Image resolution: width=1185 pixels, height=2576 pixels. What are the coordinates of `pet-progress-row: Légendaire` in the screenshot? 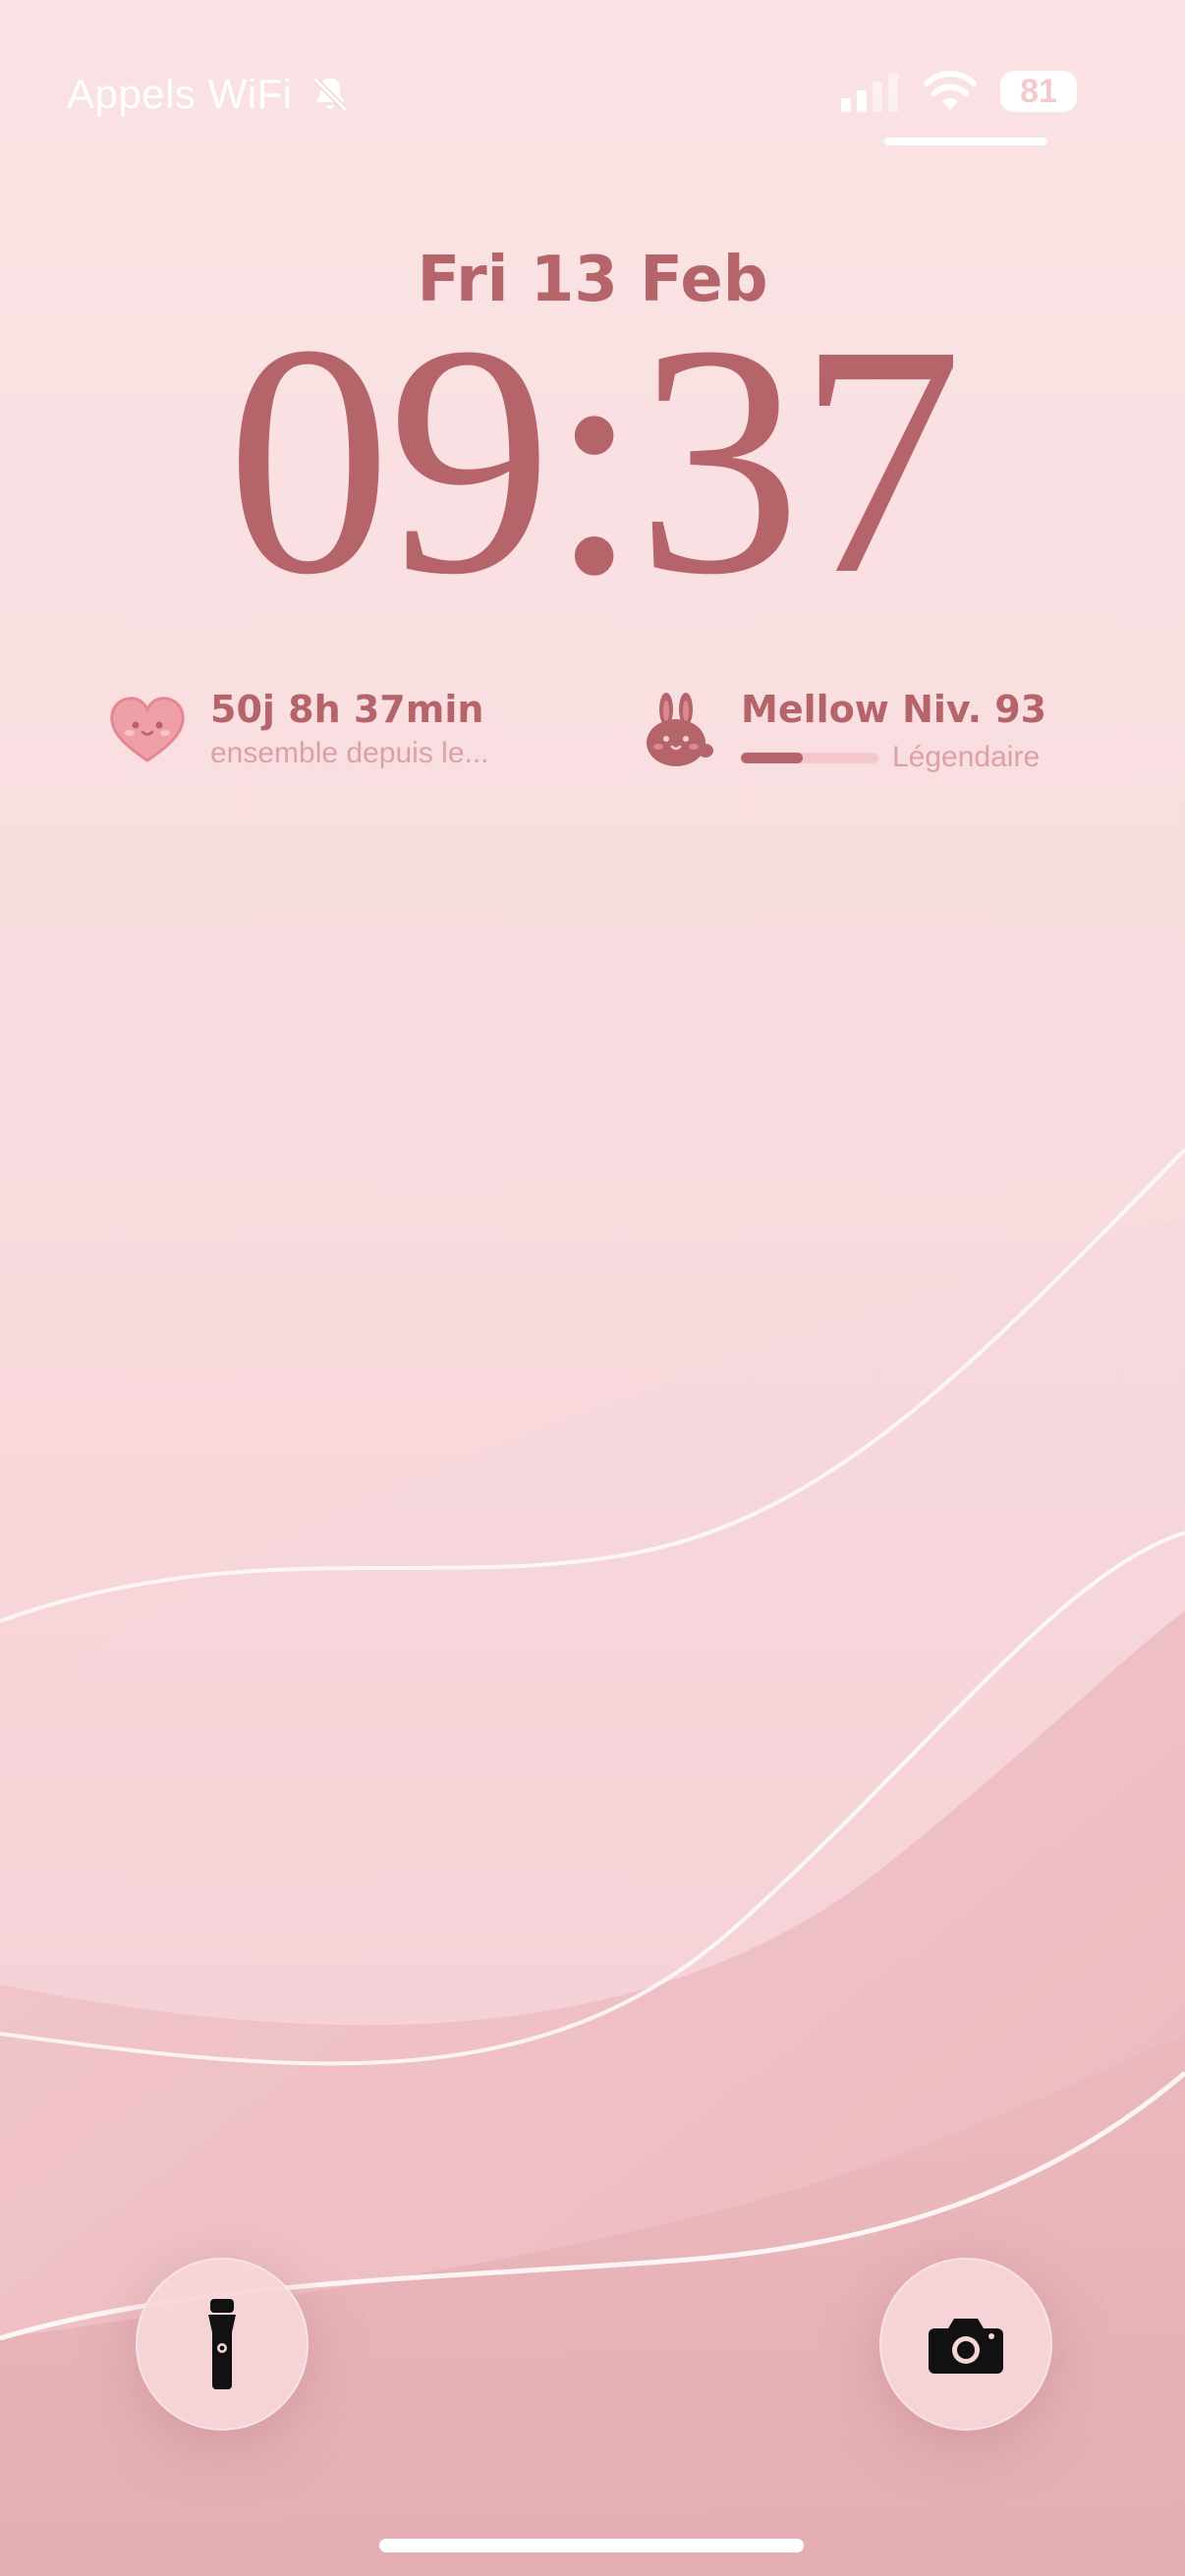 It's located at (894, 757).